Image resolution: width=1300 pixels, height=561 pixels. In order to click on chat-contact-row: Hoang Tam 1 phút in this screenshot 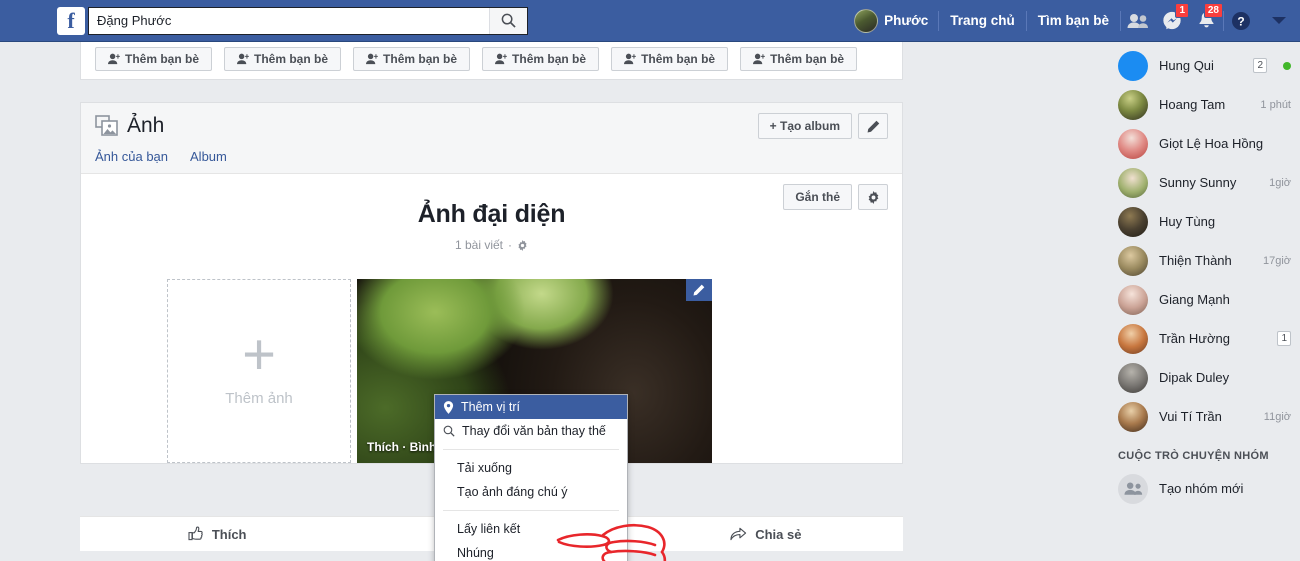, I will do `click(1202, 104)`.